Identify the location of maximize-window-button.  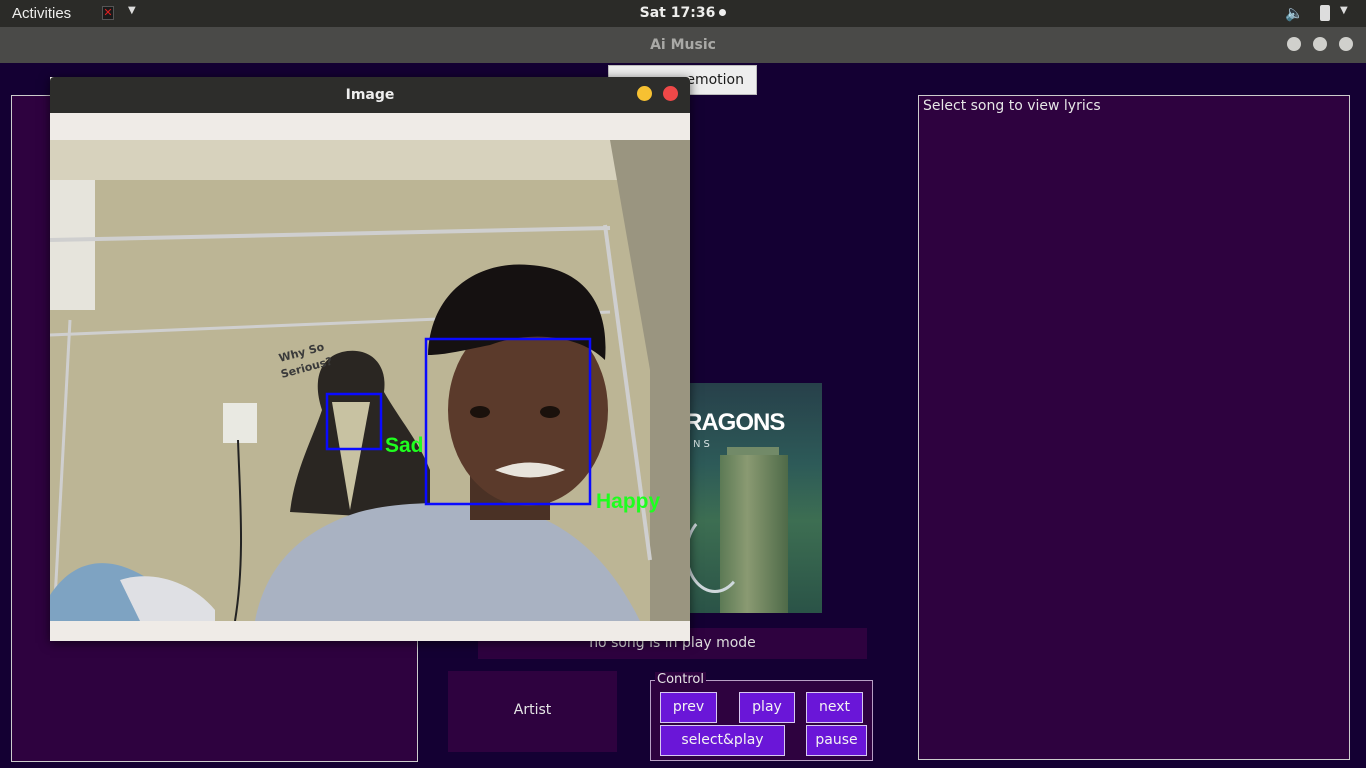
(1320, 44).